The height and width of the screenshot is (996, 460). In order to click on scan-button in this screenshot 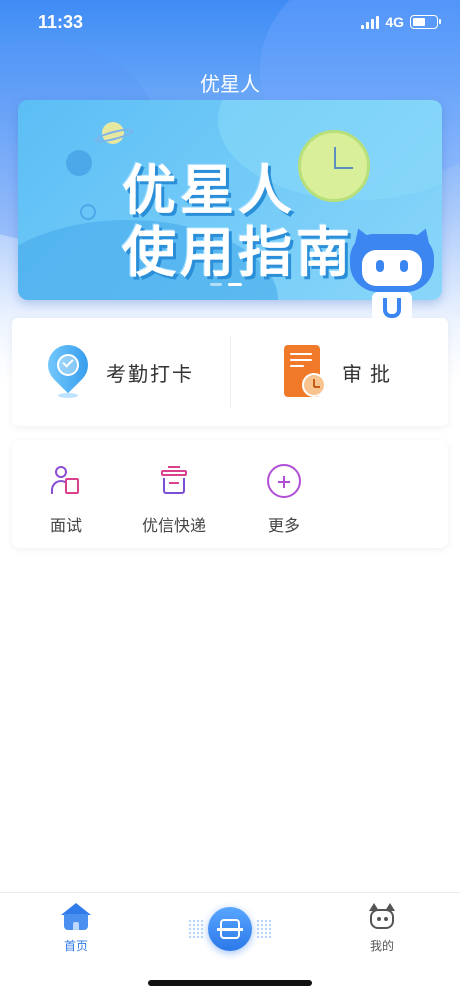, I will do `click(230, 929)`.